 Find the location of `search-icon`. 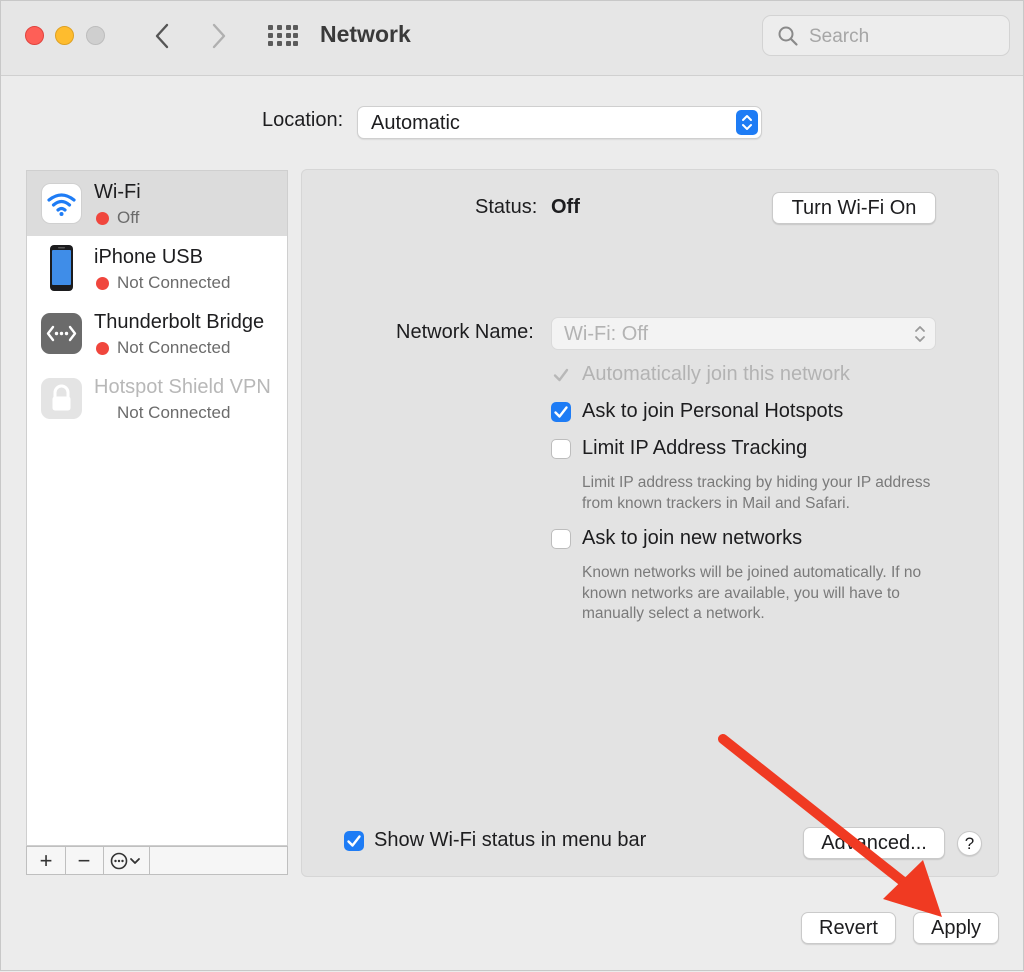

search-icon is located at coordinates (788, 36).